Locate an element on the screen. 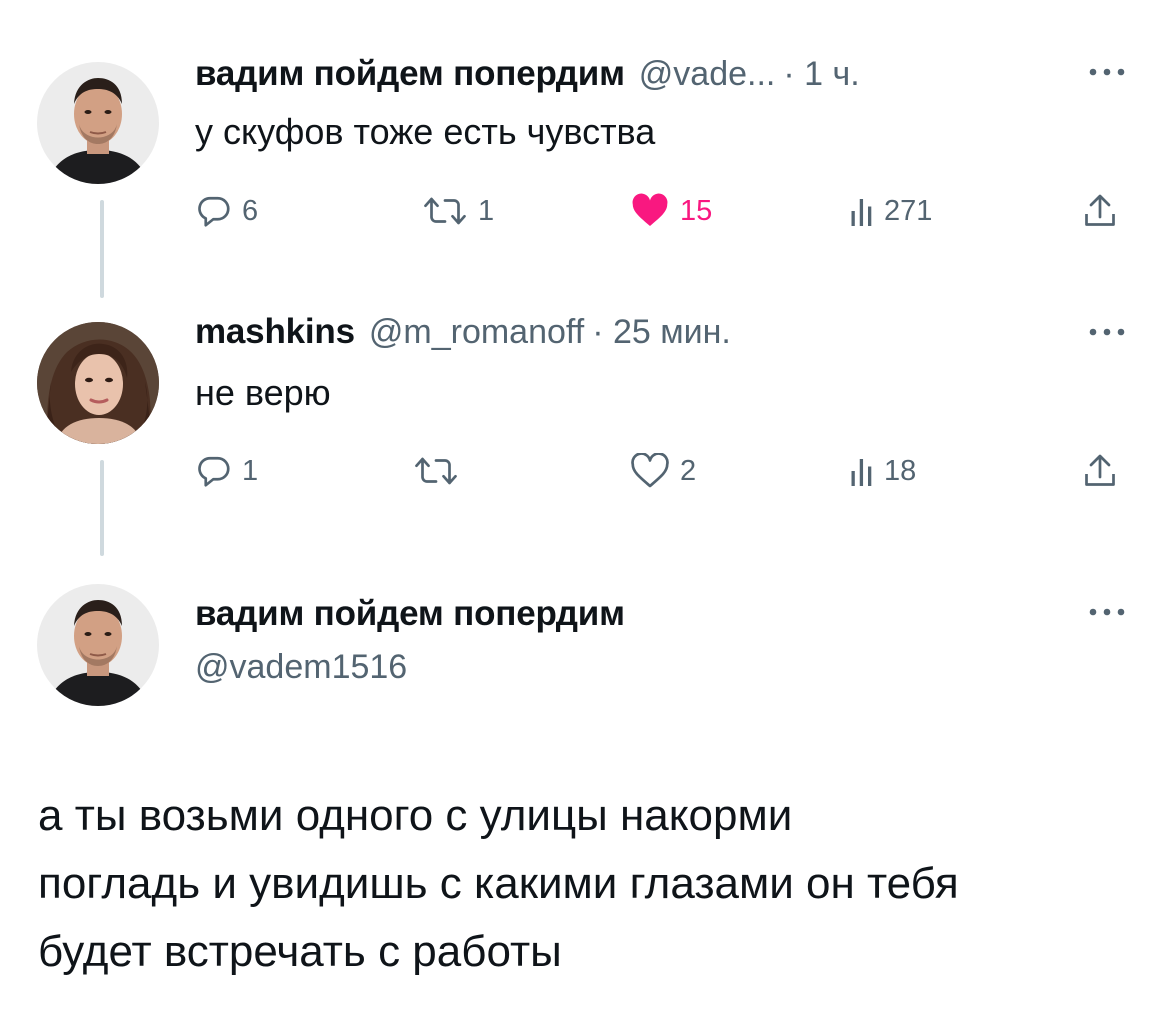  focus-tweet-line: а ты возьми одного с улицы накорми is located at coordinates (415, 815).